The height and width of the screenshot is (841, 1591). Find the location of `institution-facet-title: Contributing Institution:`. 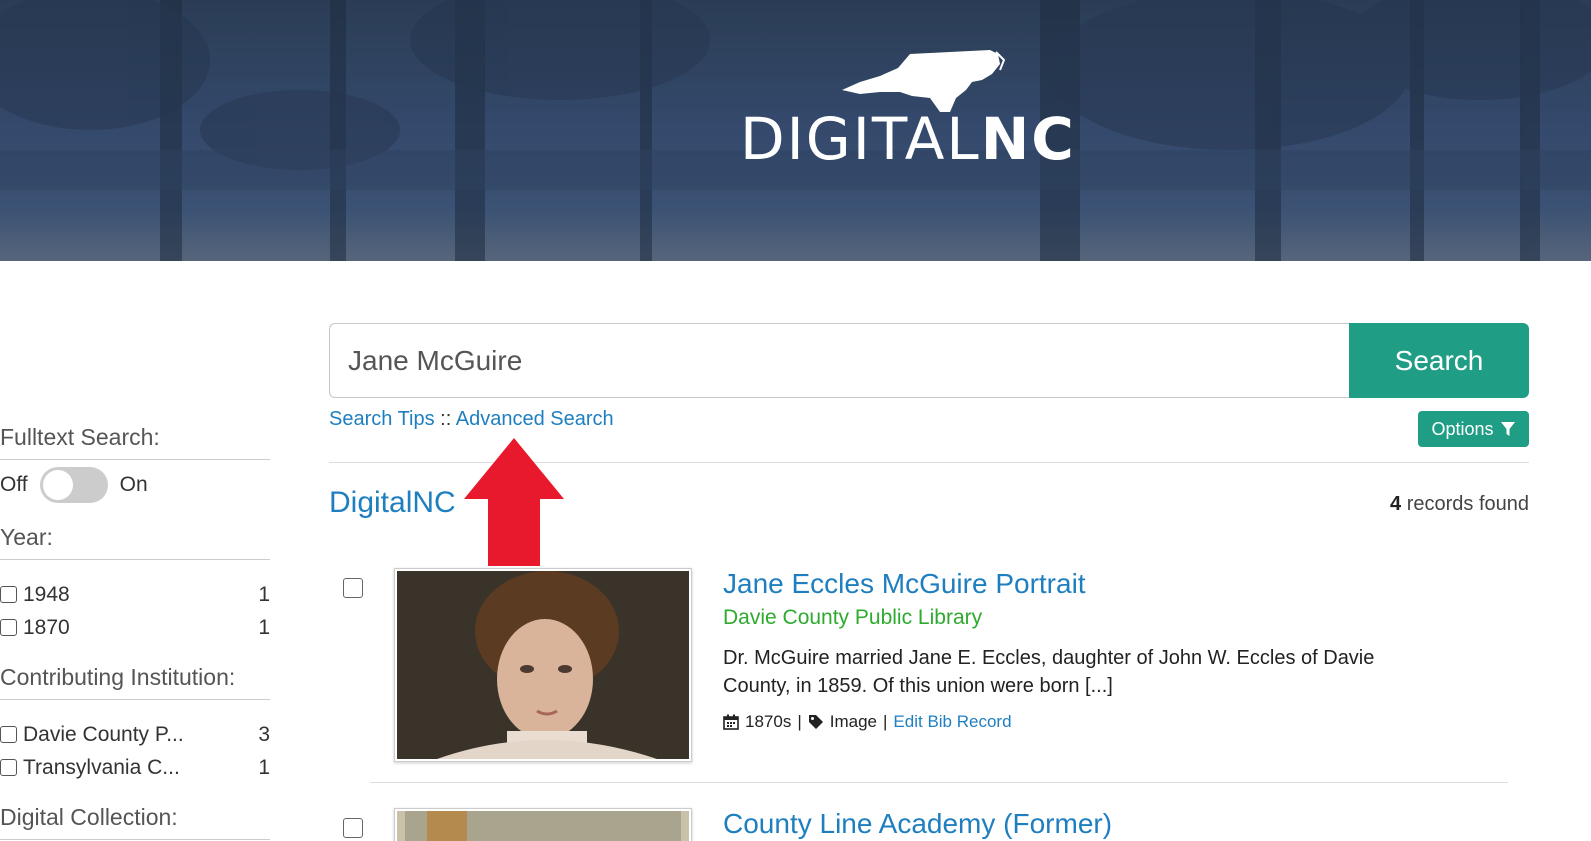

institution-facet-title: Contributing Institution: is located at coordinates (135, 682).